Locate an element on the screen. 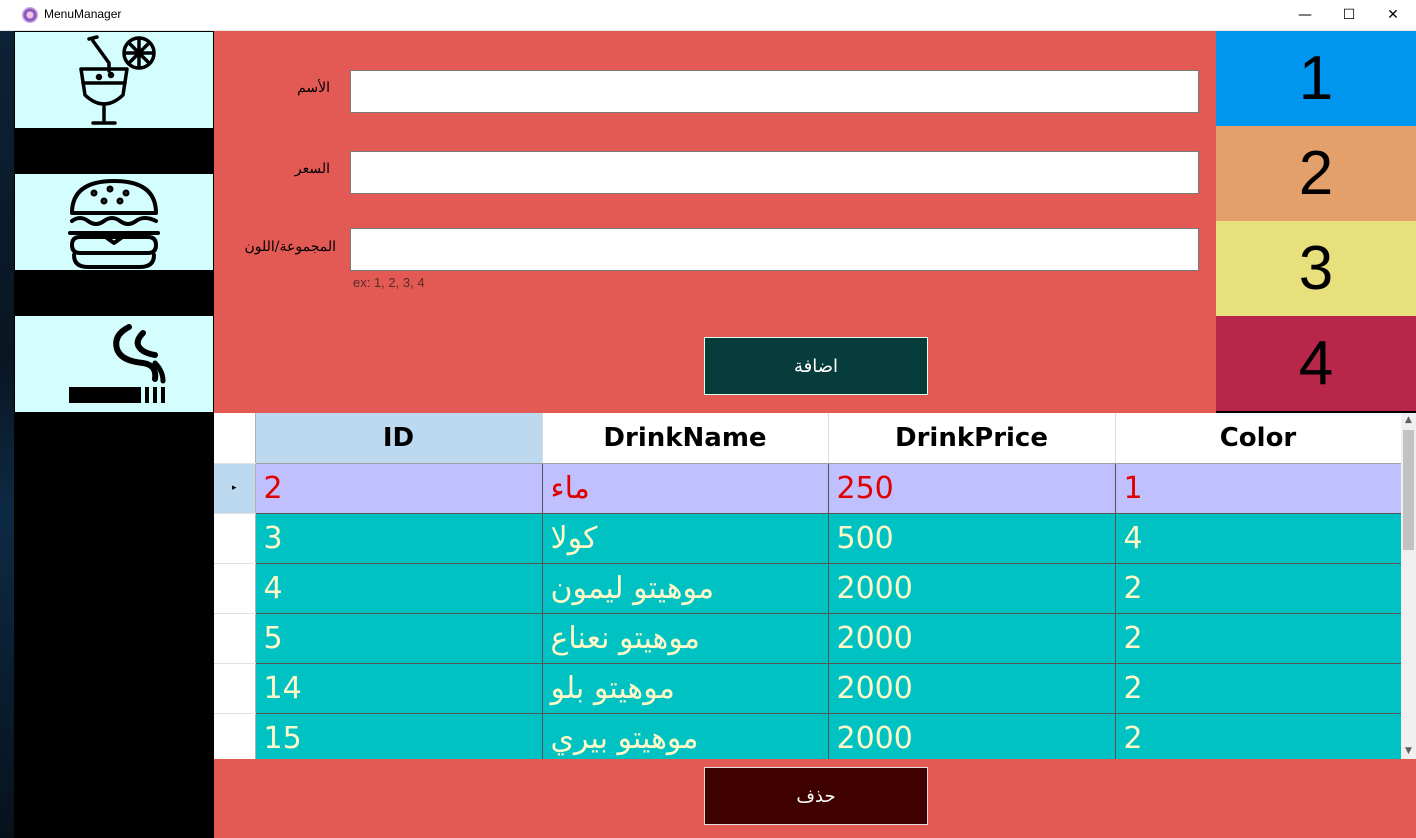  group-2-button: 2 is located at coordinates (1316, 173).